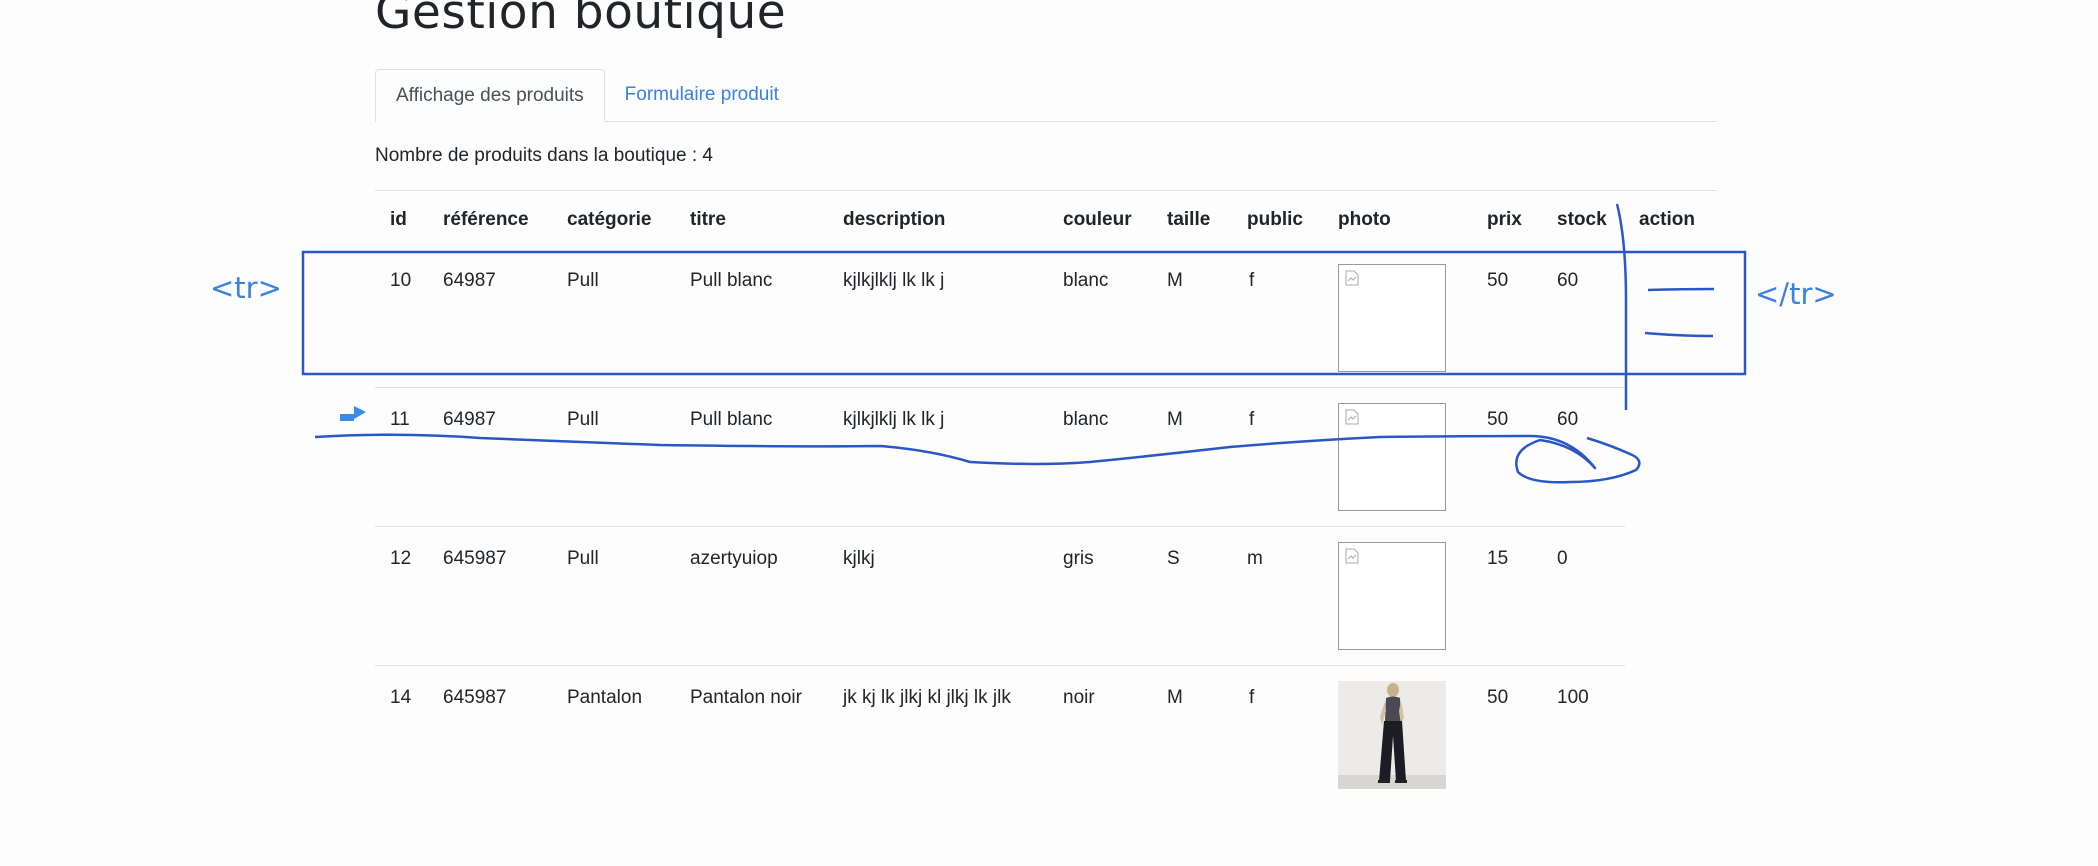 The width and height of the screenshot is (2098, 866). I want to click on column-divider-stroke, so click(1621, 306).